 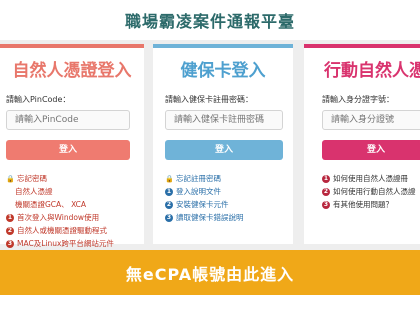 I want to click on link-label: 自然人或機關憑證驅動程式, so click(x=62, y=230).